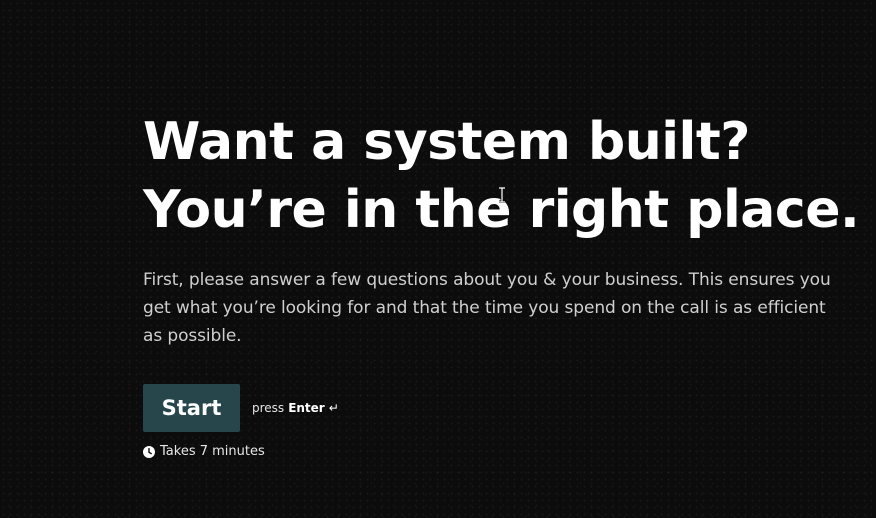 The width and height of the screenshot is (876, 518). What do you see at coordinates (149, 451) in the screenshot?
I see `clock-icon` at bounding box center [149, 451].